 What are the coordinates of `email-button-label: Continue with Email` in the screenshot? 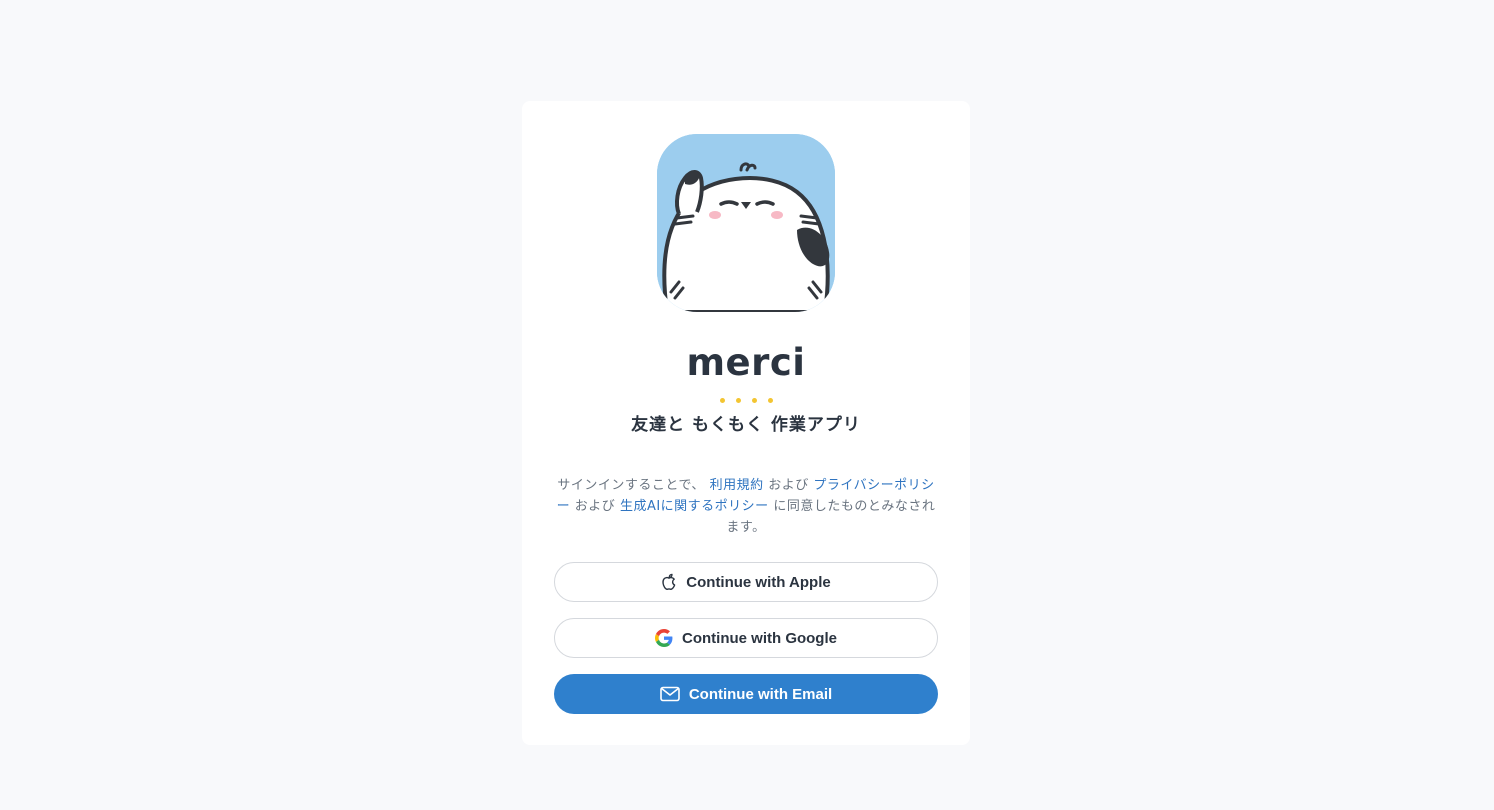 It's located at (760, 694).